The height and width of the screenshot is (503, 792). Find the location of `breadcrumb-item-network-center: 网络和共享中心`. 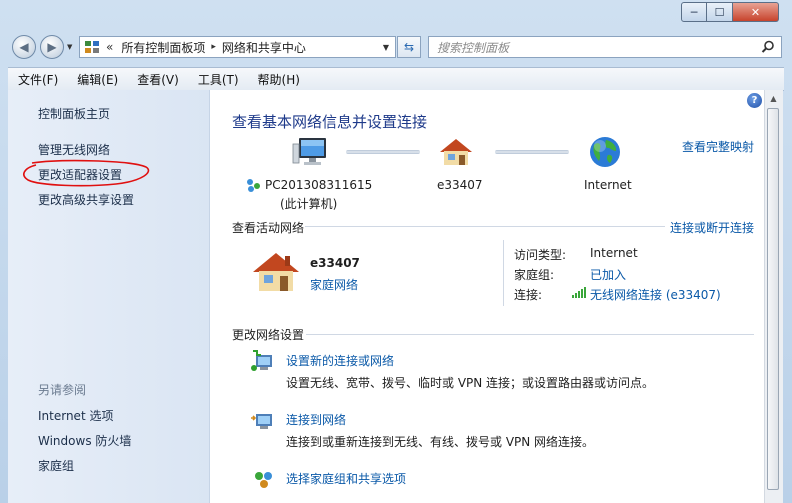

breadcrumb-item-network-center: 网络和共享中心 is located at coordinates (264, 47).